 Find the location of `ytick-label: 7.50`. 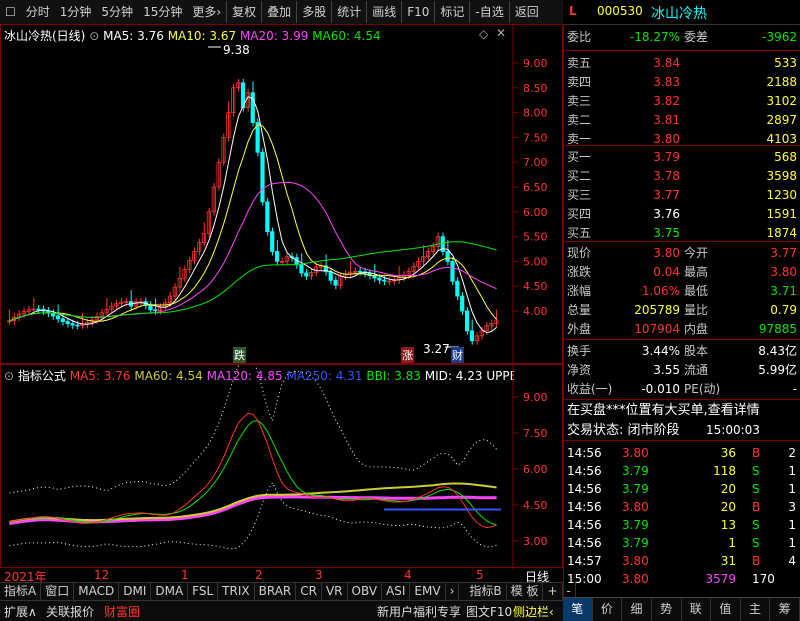

ytick-label: 7.50 is located at coordinates (535, 433).